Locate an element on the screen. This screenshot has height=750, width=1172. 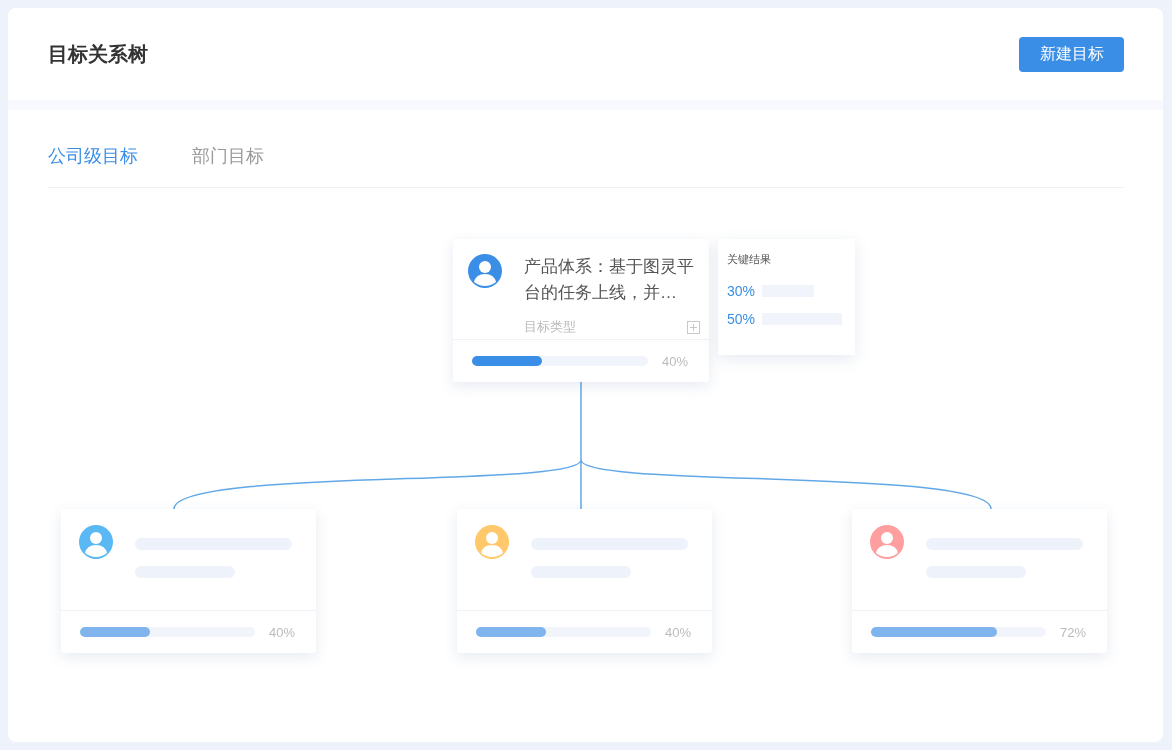
key-result-reading: 50% is located at coordinates (741, 319).